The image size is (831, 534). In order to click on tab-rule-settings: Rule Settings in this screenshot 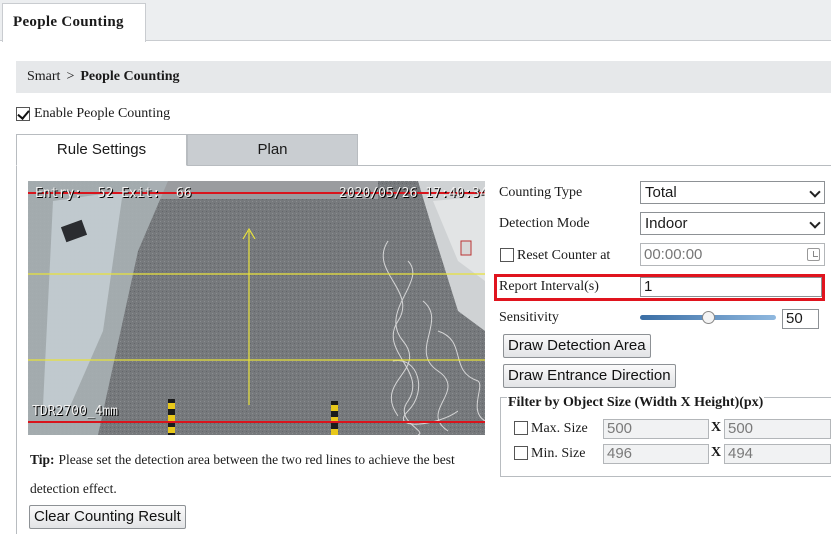, I will do `click(101, 150)`.